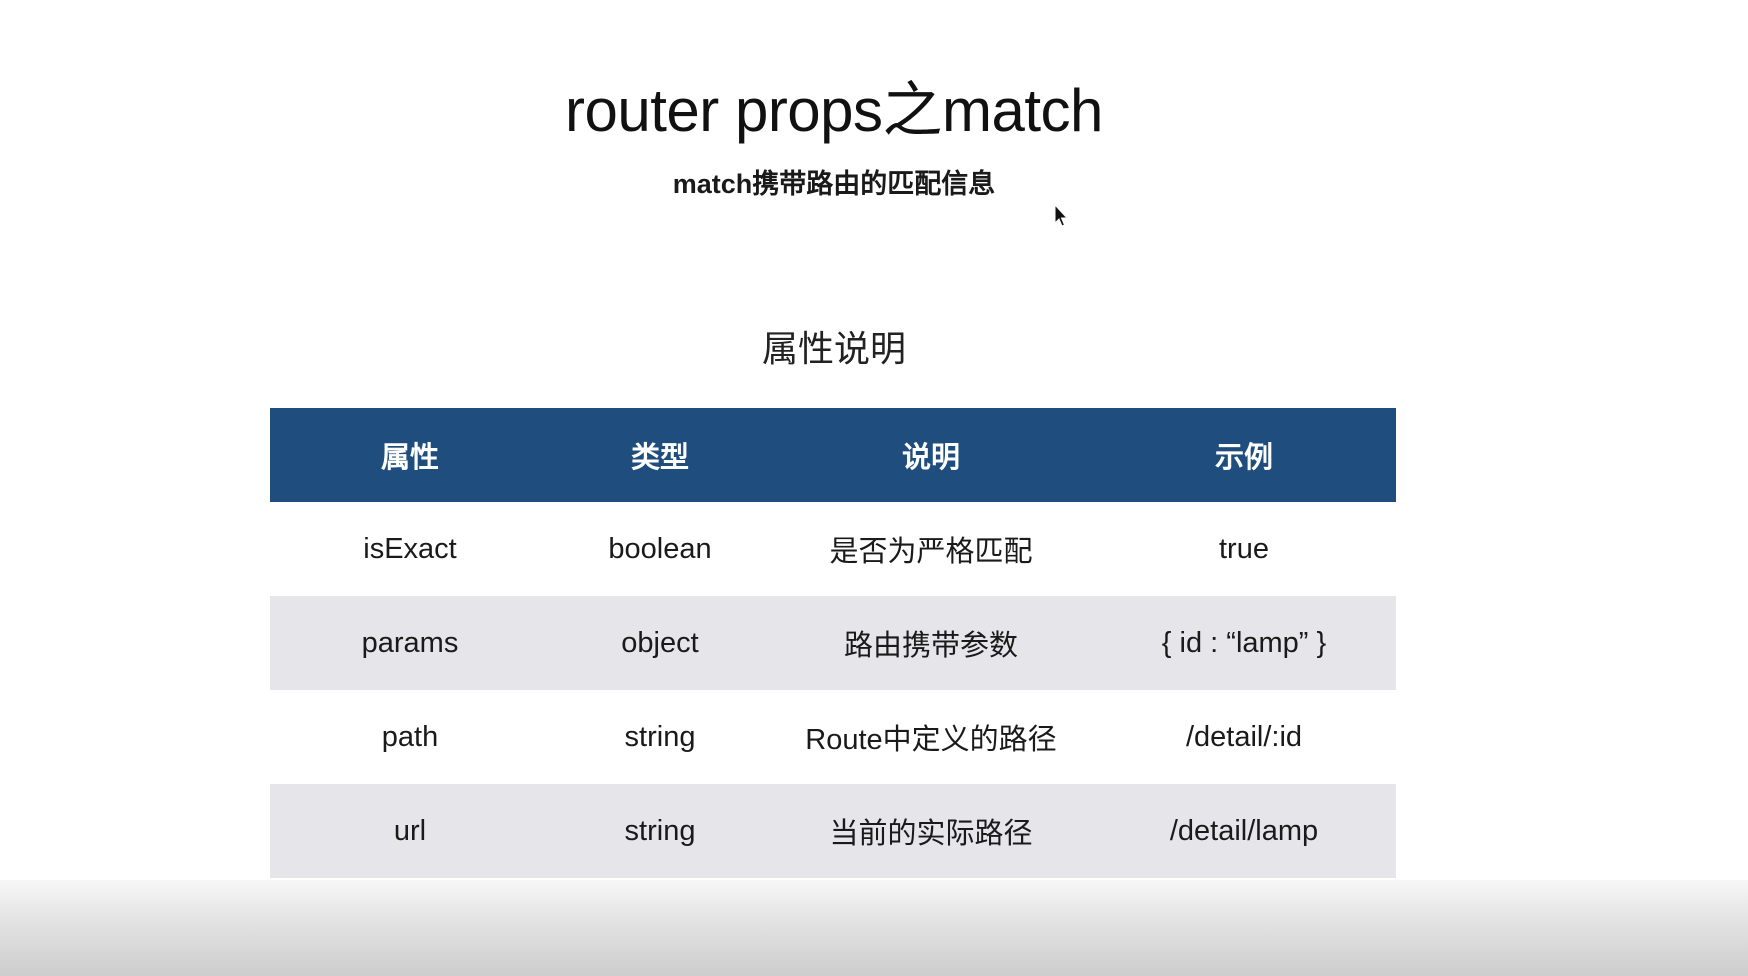 The height and width of the screenshot is (976, 1748). I want to click on table-row: isExact boolean 是否为严格匹配 true, so click(833, 549).